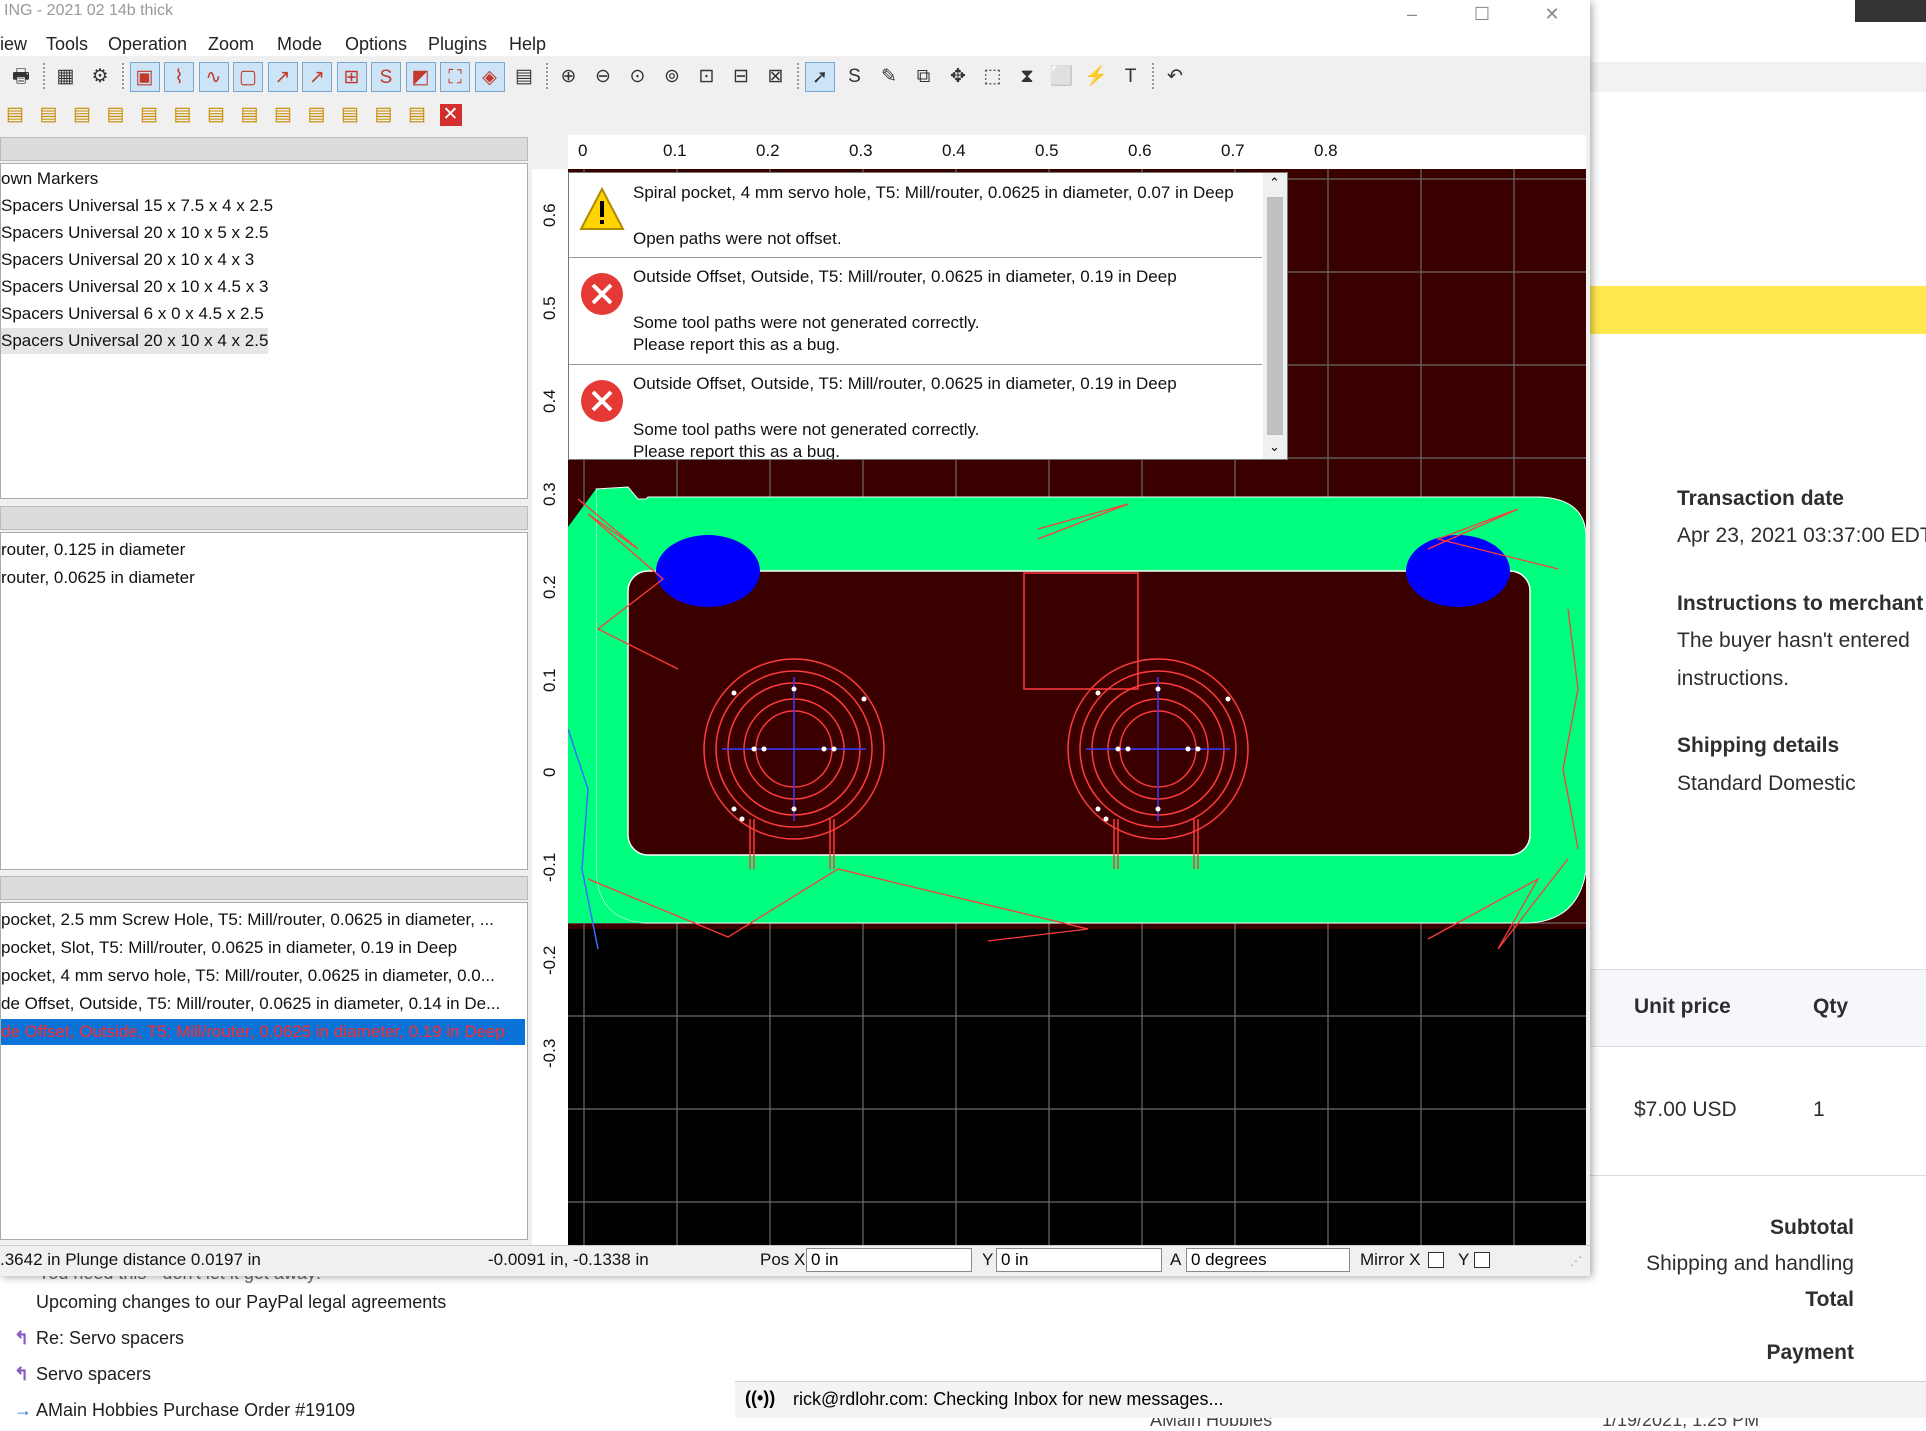 Image resolution: width=1926 pixels, height=1431 pixels. What do you see at coordinates (524, 77) in the screenshot?
I see `window-icon: ▤` at bounding box center [524, 77].